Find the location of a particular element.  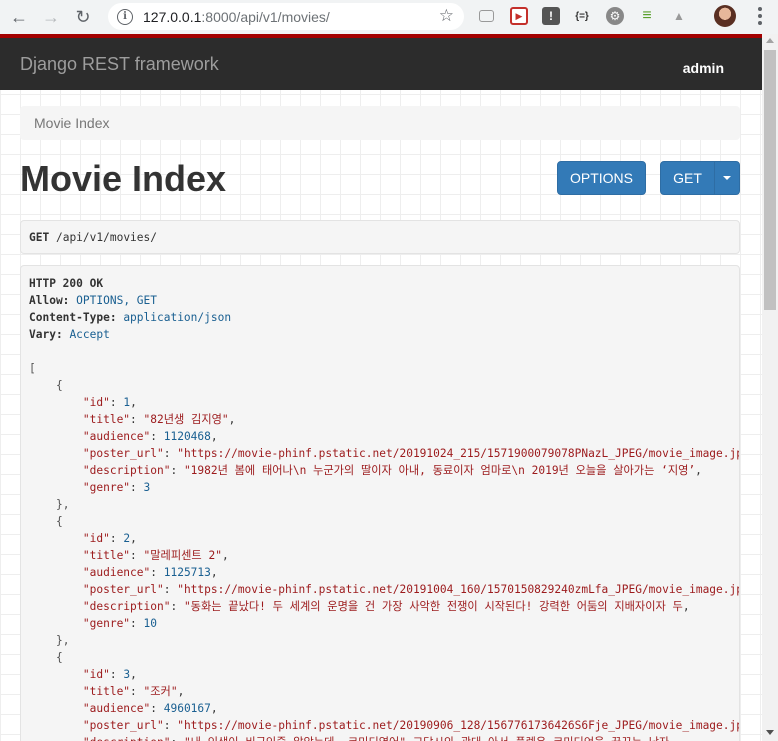

cast-extension-icon is located at coordinates (486, 16).